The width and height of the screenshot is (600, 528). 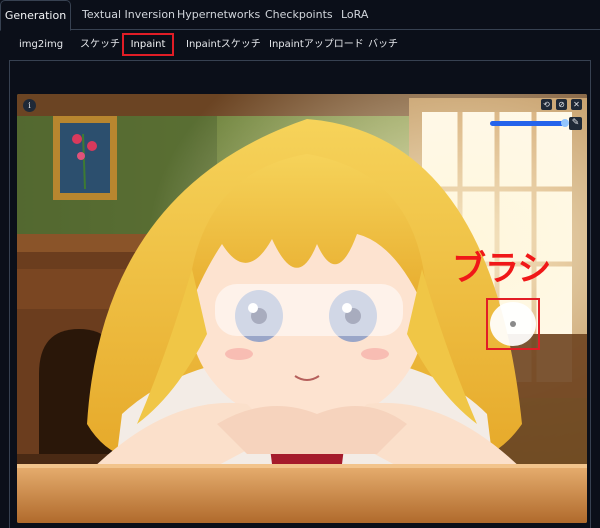 I want to click on brush-icon: ✎, so click(x=575, y=123).